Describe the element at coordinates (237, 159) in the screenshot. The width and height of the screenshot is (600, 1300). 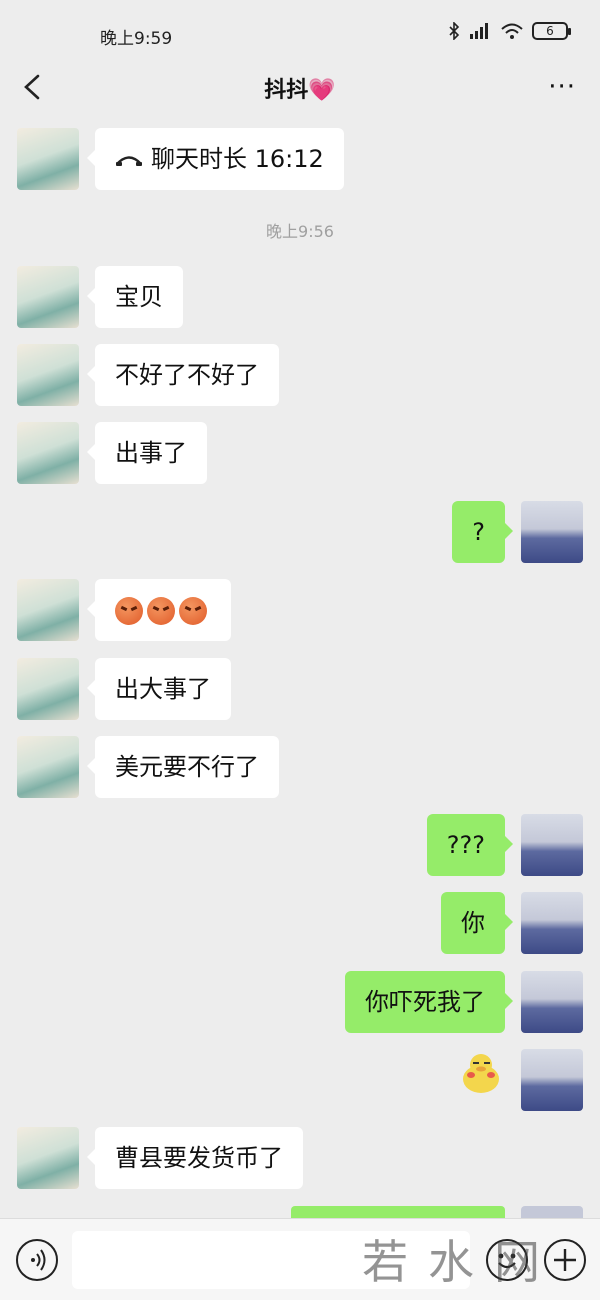
I see `call-duration-text: 聊天时长 16:12` at that location.